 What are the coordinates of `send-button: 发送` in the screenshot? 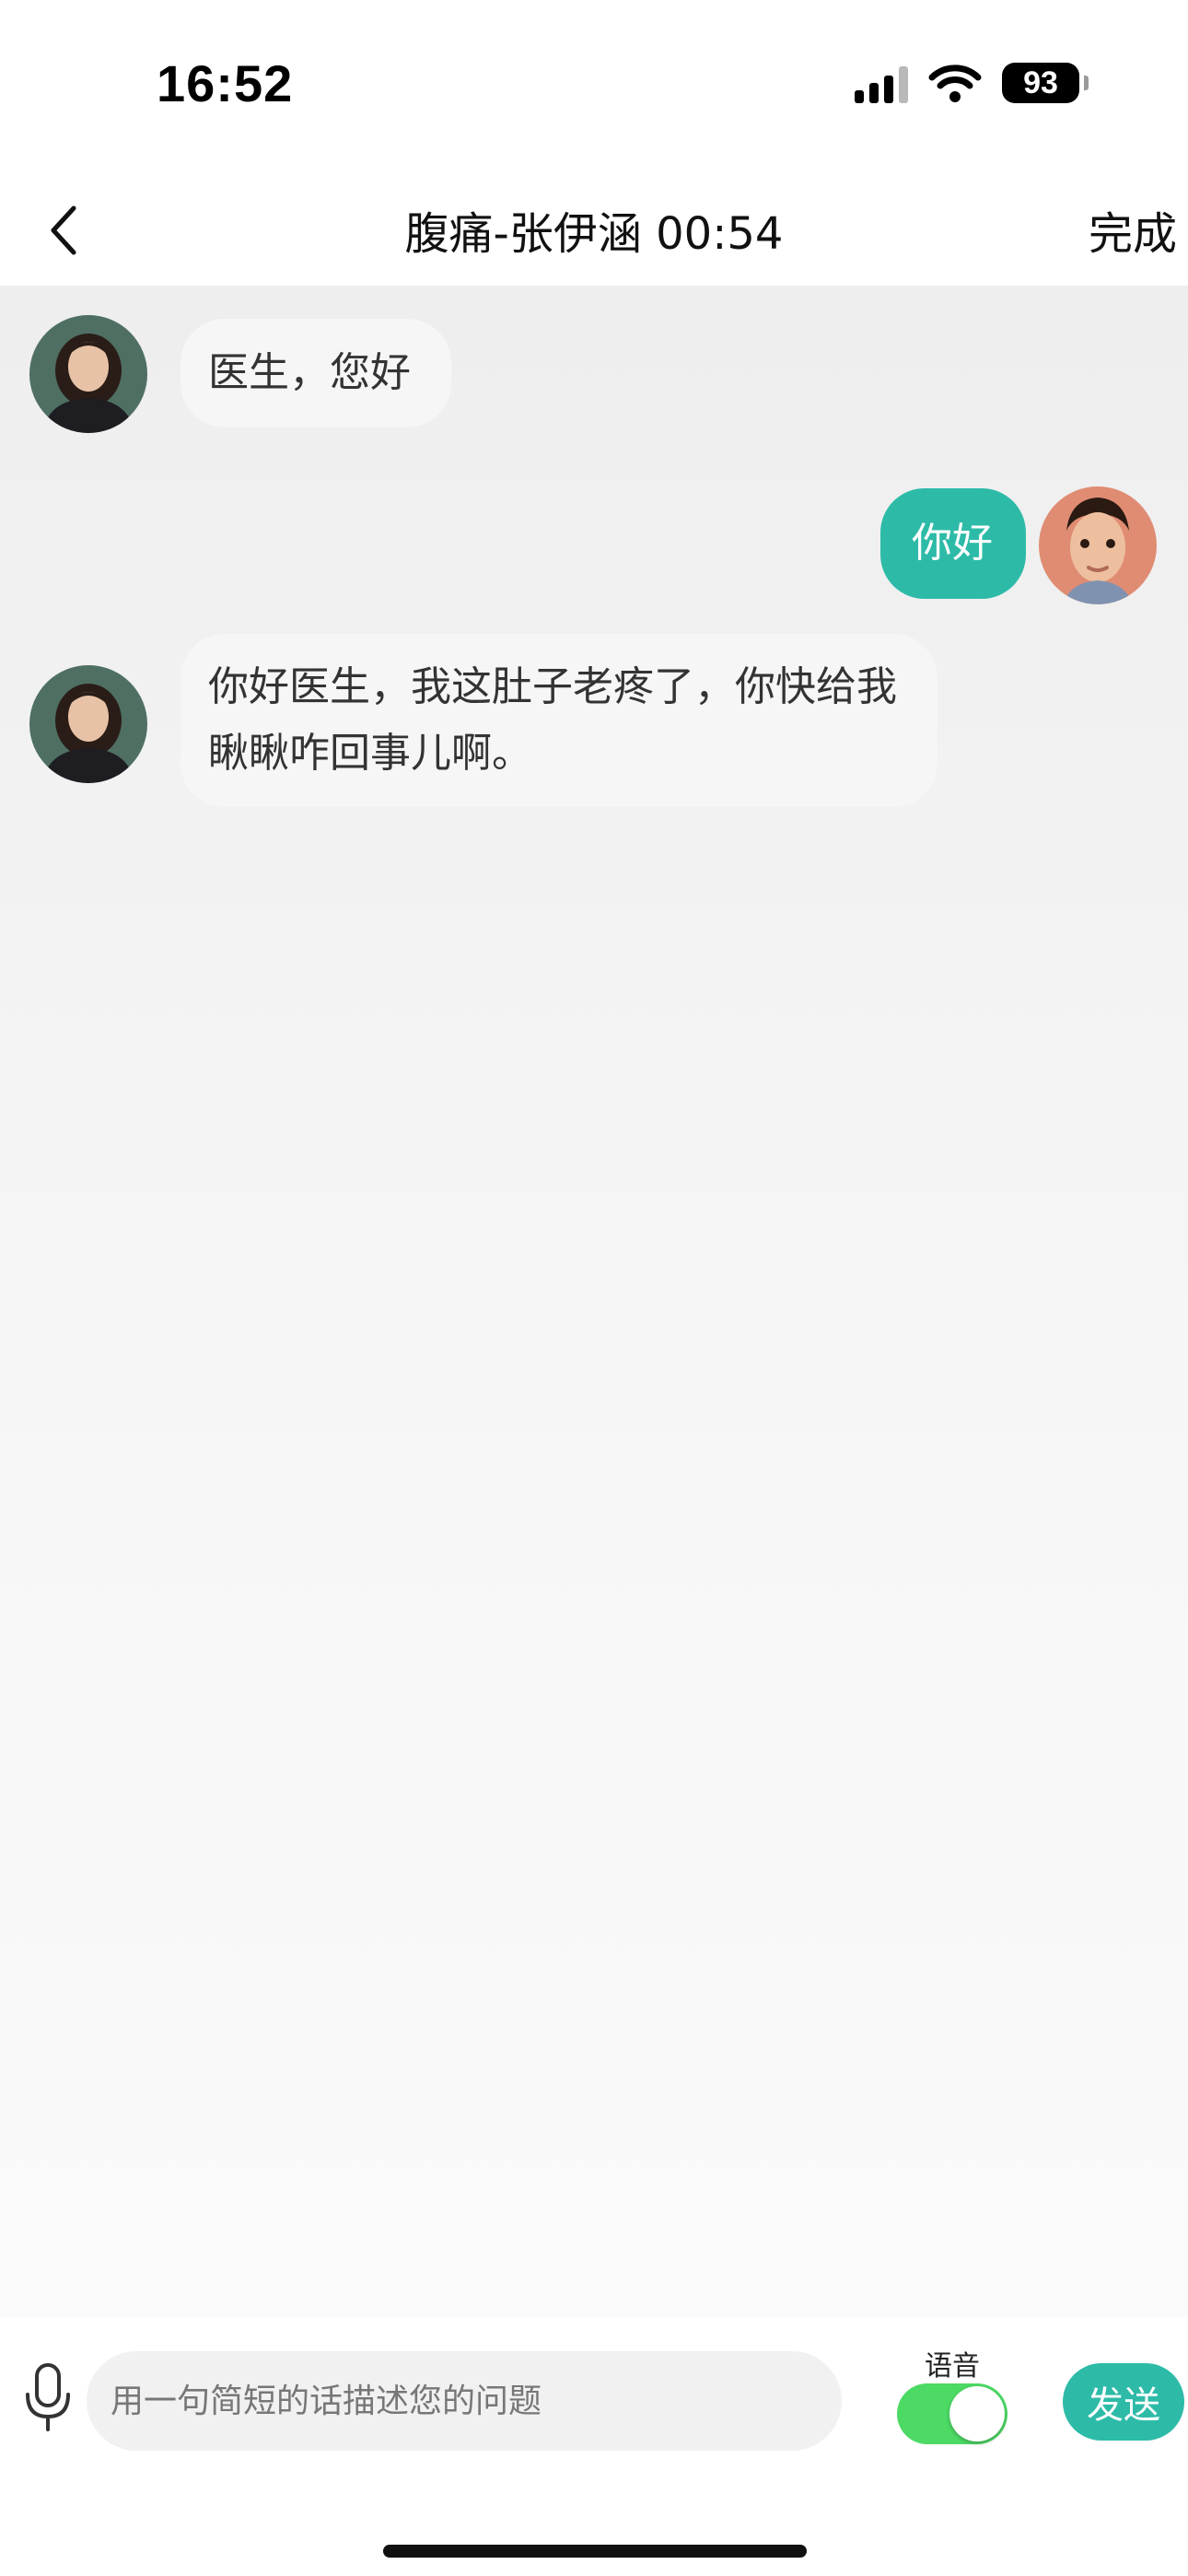 It's located at (1123, 2402).